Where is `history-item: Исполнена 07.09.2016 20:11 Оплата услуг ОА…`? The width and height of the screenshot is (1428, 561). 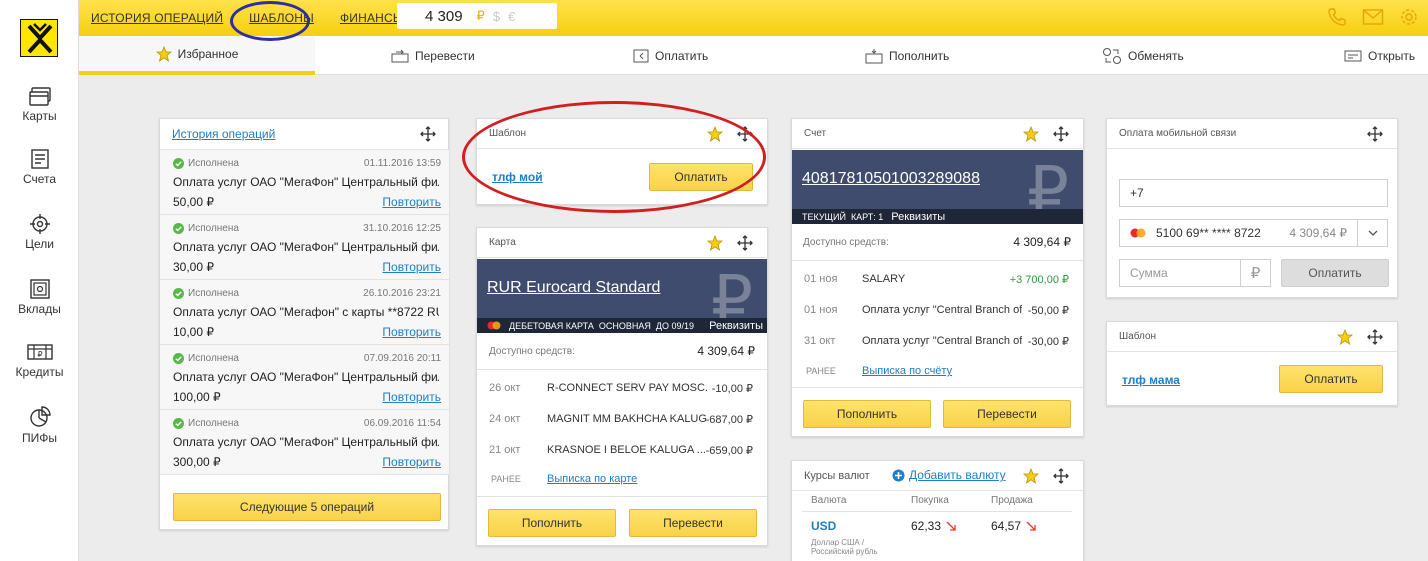 history-item: Исполнена 07.09.2016 20:11 Оплата услуг ОА… is located at coordinates (304, 377).